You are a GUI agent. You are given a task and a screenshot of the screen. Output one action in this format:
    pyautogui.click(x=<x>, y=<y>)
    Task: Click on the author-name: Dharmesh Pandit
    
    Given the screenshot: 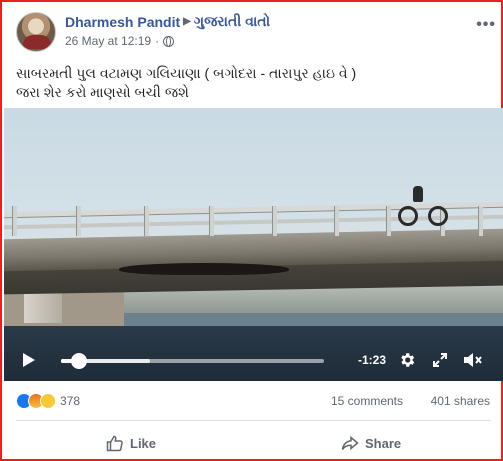 What is the action you would take?
    pyautogui.click(x=122, y=22)
    